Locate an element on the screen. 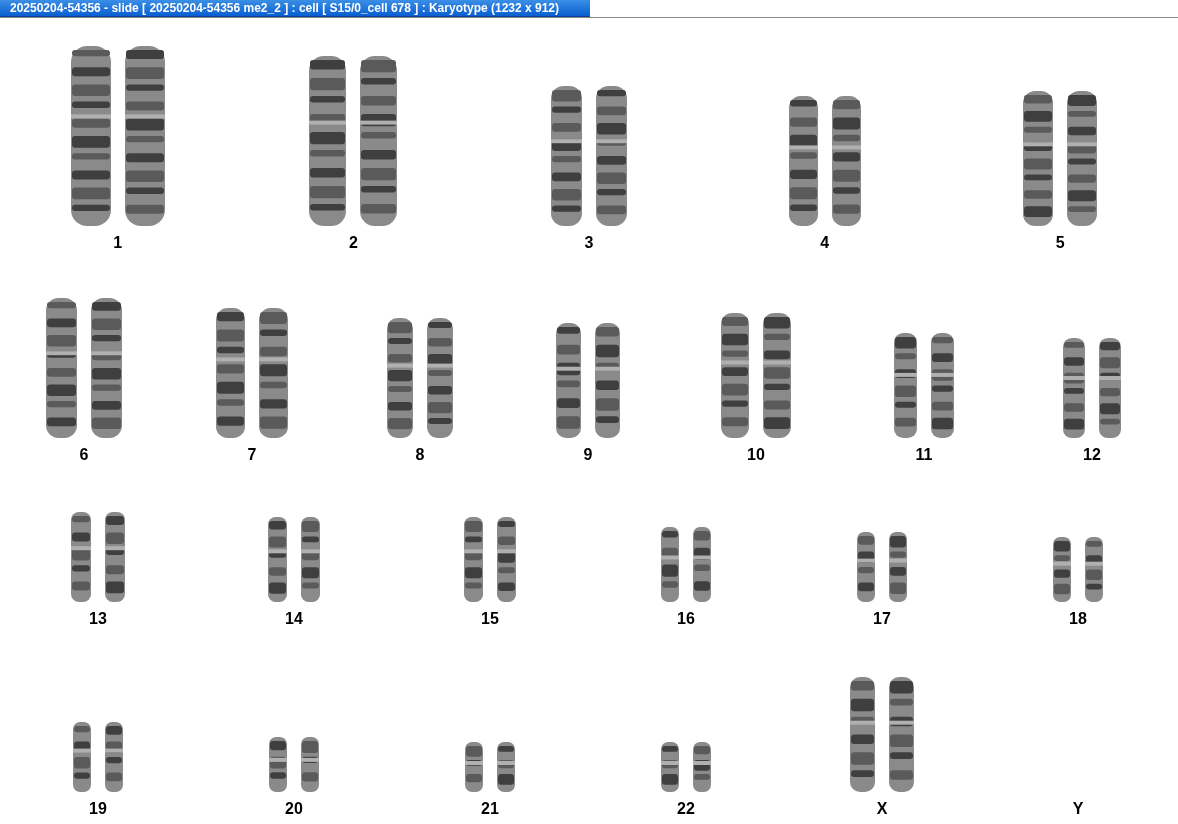  window-title: 20250204-54356 - slide [ 20250204-54356 me2_2 ] : cell [ S15/0_cell 678 ] : Karyotype (1232 x 912) is located at coordinates (295, 8).